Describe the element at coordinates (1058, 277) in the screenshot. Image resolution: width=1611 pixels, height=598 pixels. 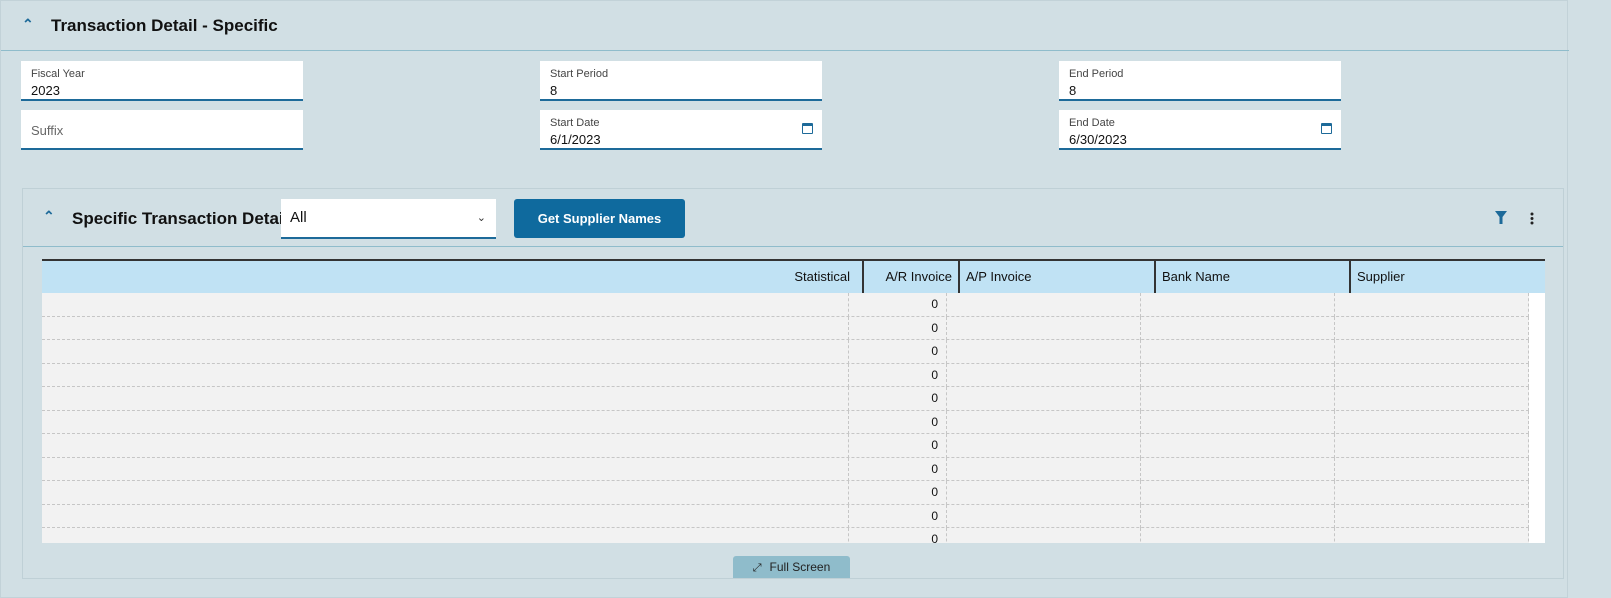
I see `column-header-ap-invoice: A/P Invoice` at that location.